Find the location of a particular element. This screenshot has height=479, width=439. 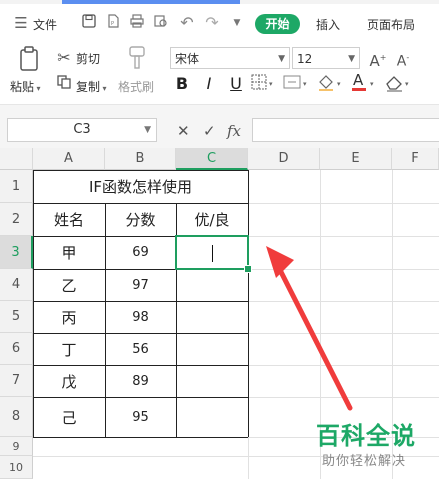

cut-button: 剪切 is located at coordinates (88, 58).